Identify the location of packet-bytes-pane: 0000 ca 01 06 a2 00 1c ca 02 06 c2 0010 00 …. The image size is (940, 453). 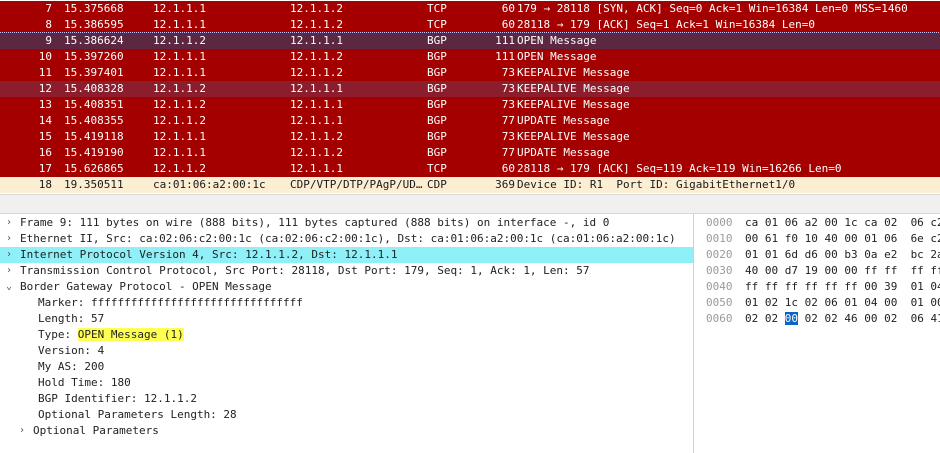
(819, 333).